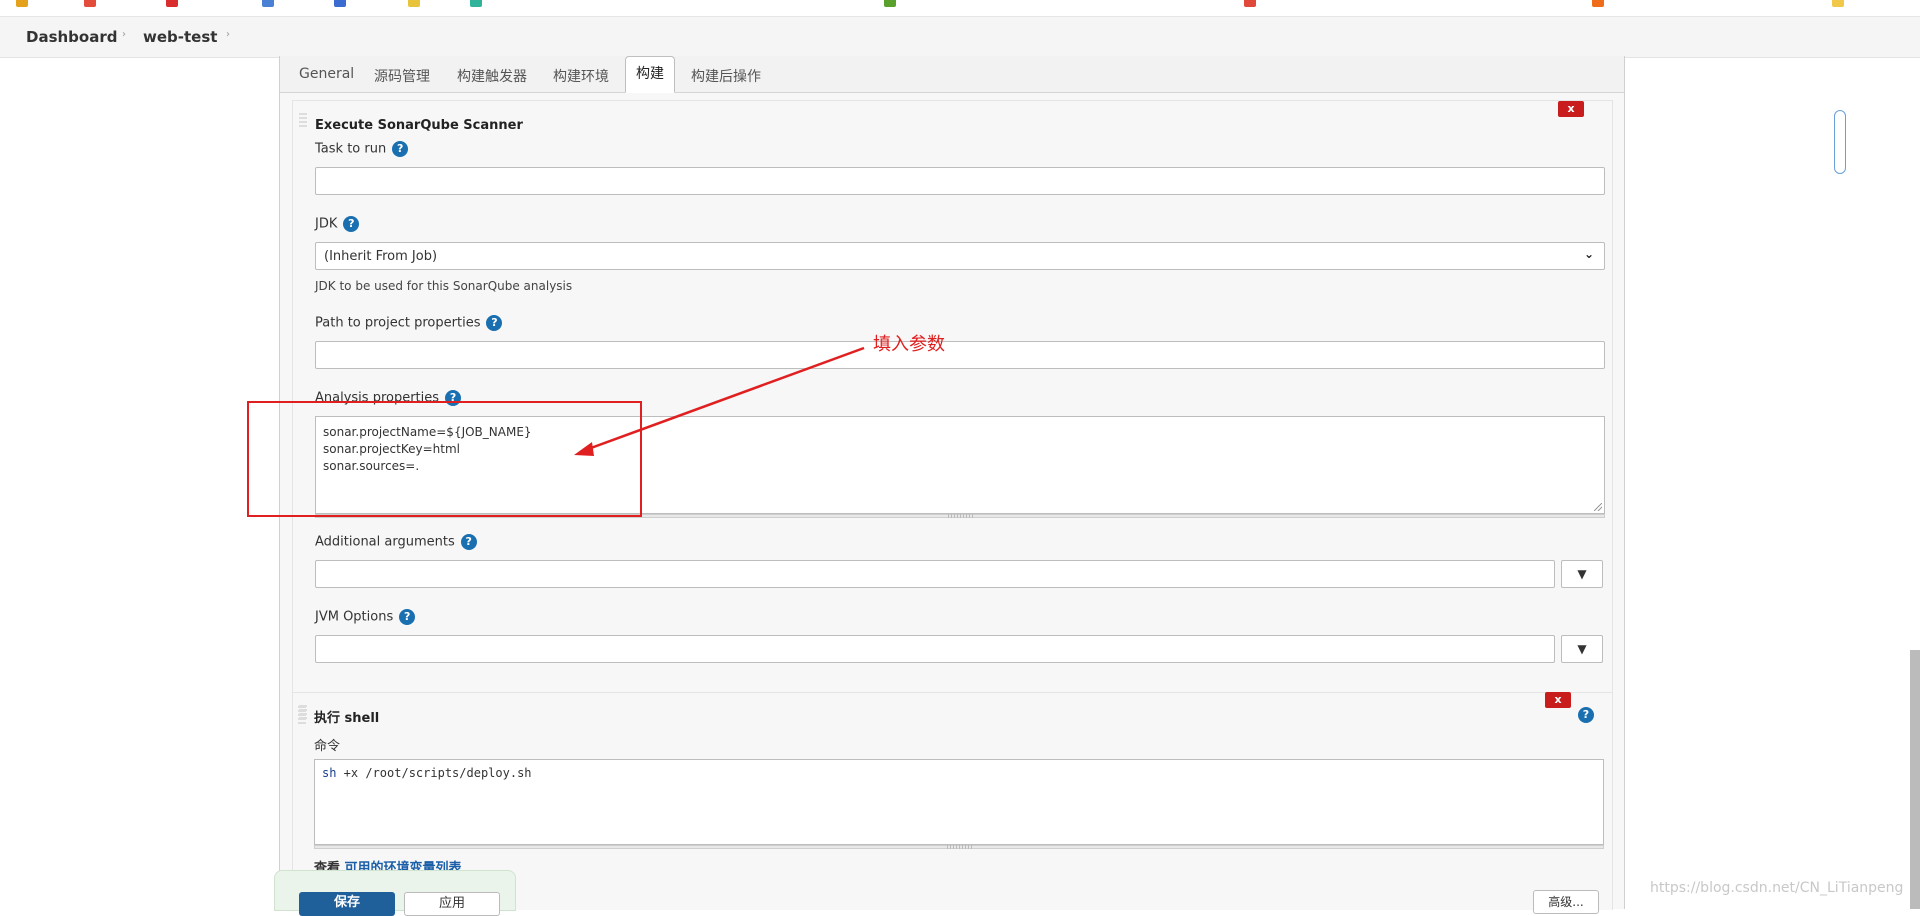 The height and width of the screenshot is (916, 1920). Describe the element at coordinates (909, 344) in the screenshot. I see `annotation-text: 填入参数` at that location.